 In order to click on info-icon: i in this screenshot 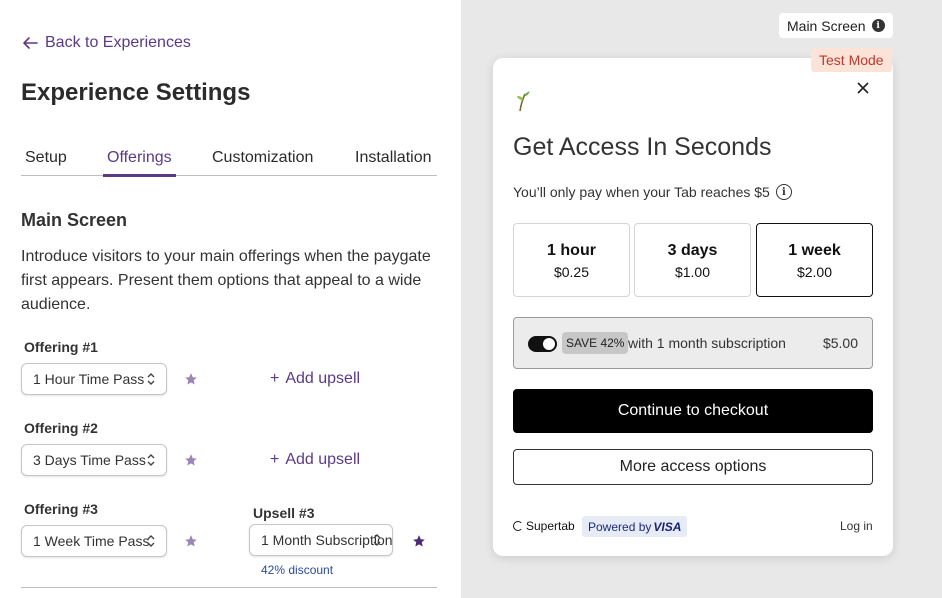, I will do `click(878, 25)`.